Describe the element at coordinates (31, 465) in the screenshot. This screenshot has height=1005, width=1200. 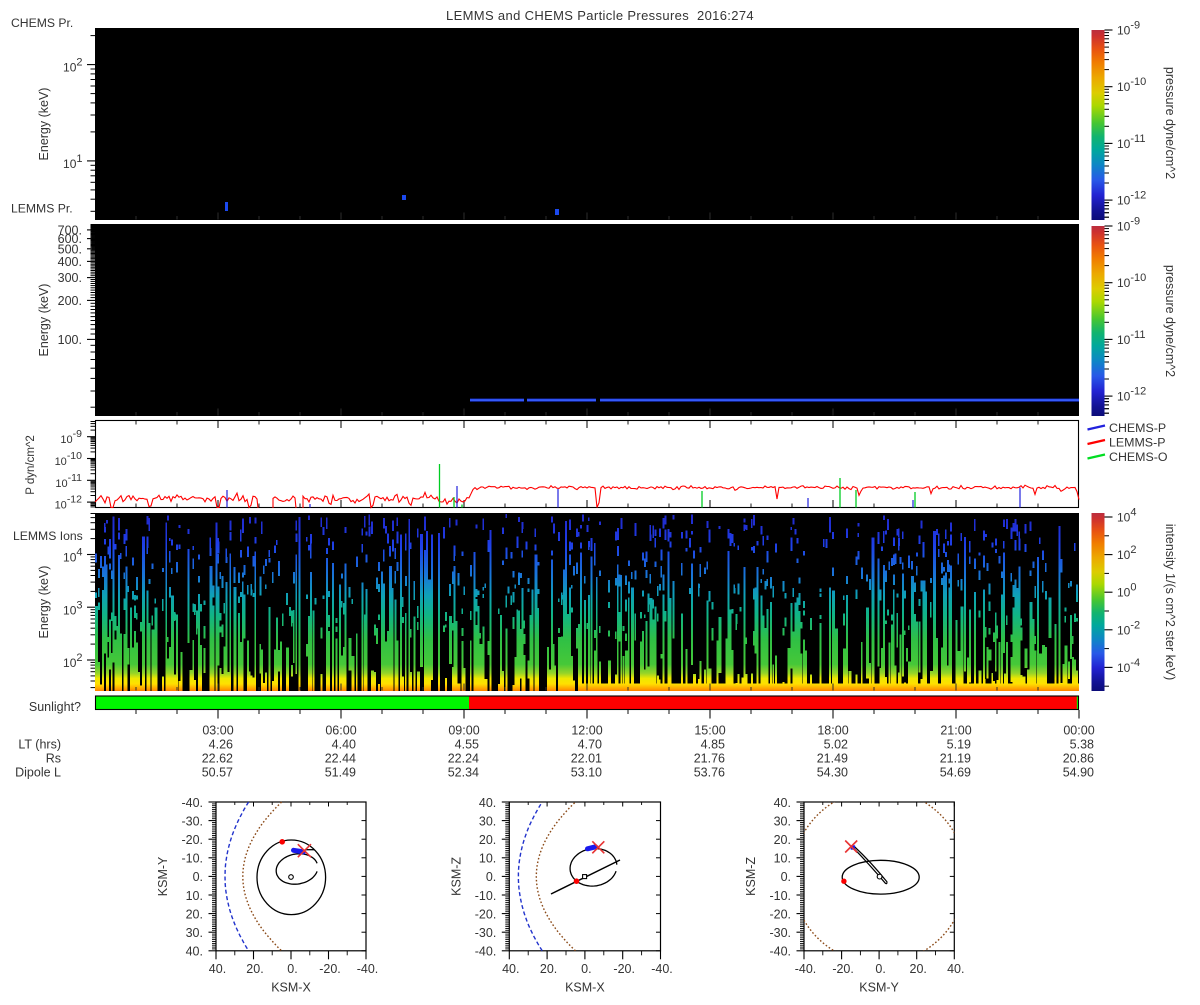
I see `svg-text: P dyn/cm^2` at that location.